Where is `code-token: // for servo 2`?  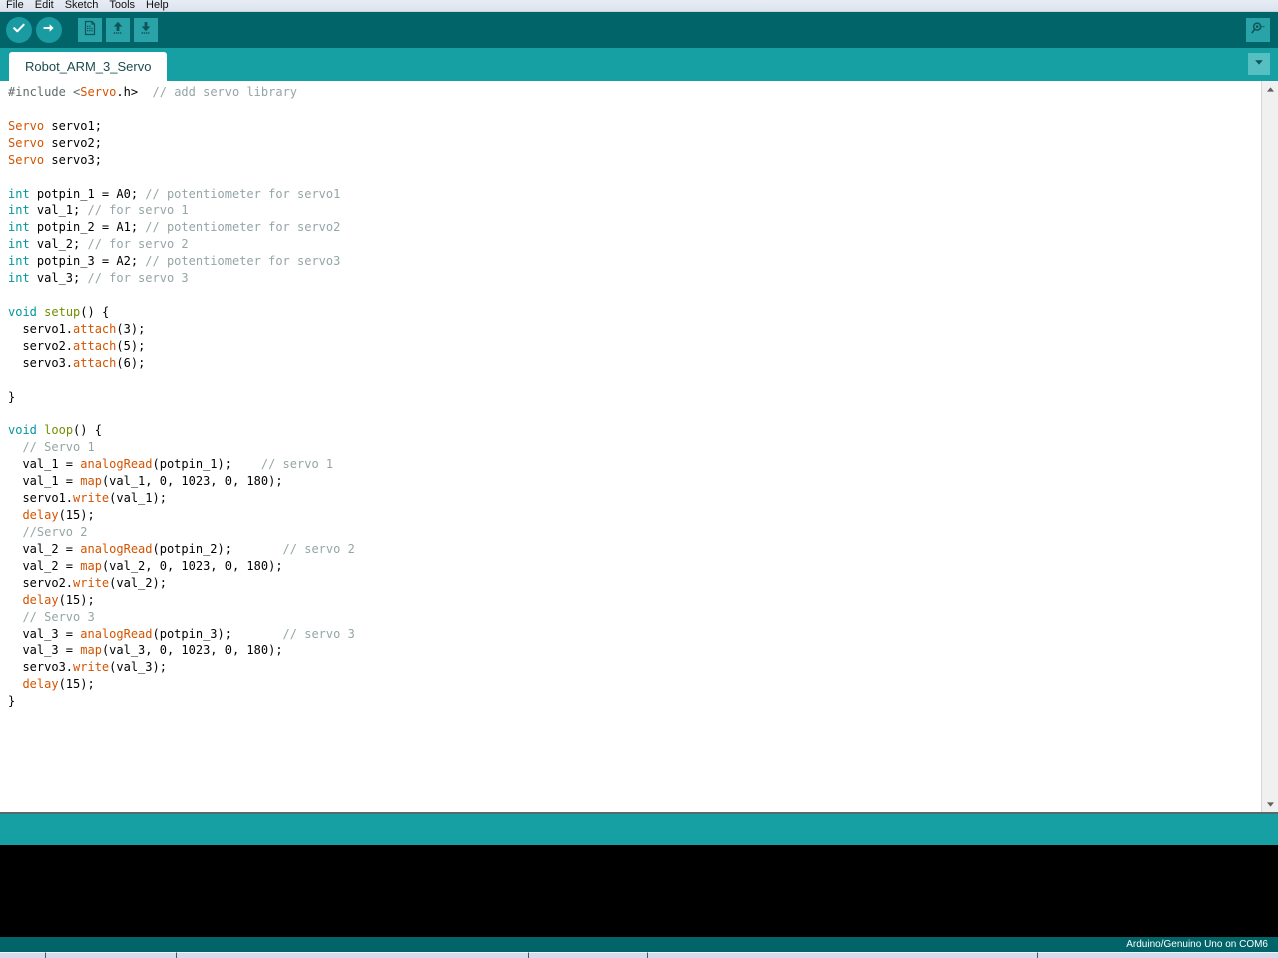 code-token: // for servo 2 is located at coordinates (138, 244).